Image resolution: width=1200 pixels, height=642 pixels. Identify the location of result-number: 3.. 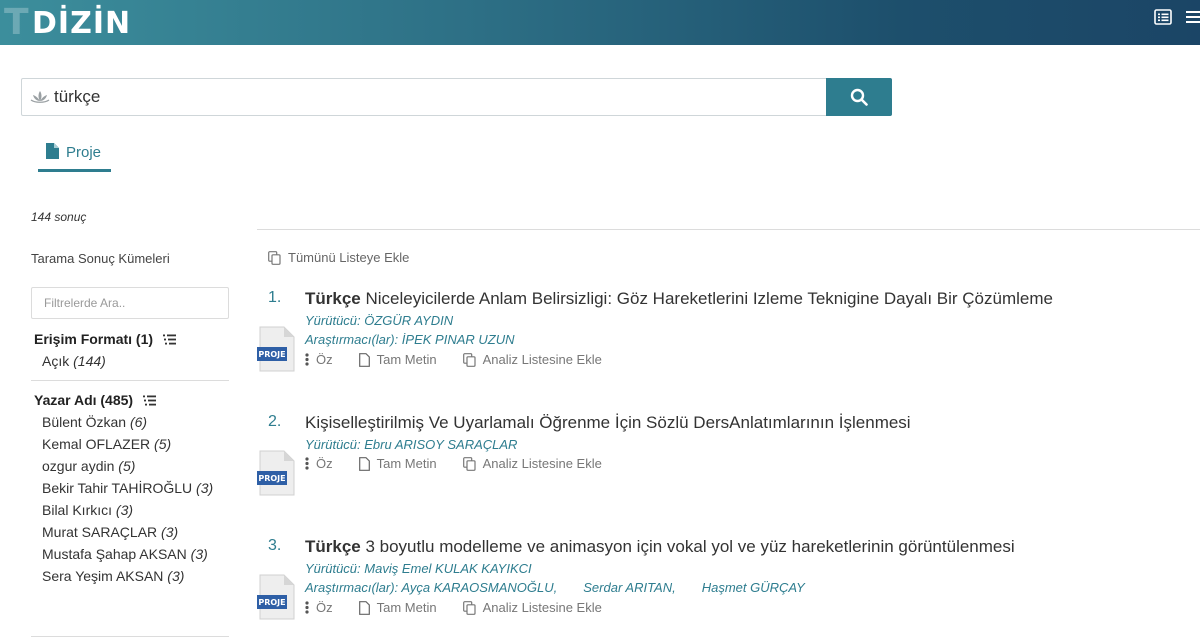
(275, 545).